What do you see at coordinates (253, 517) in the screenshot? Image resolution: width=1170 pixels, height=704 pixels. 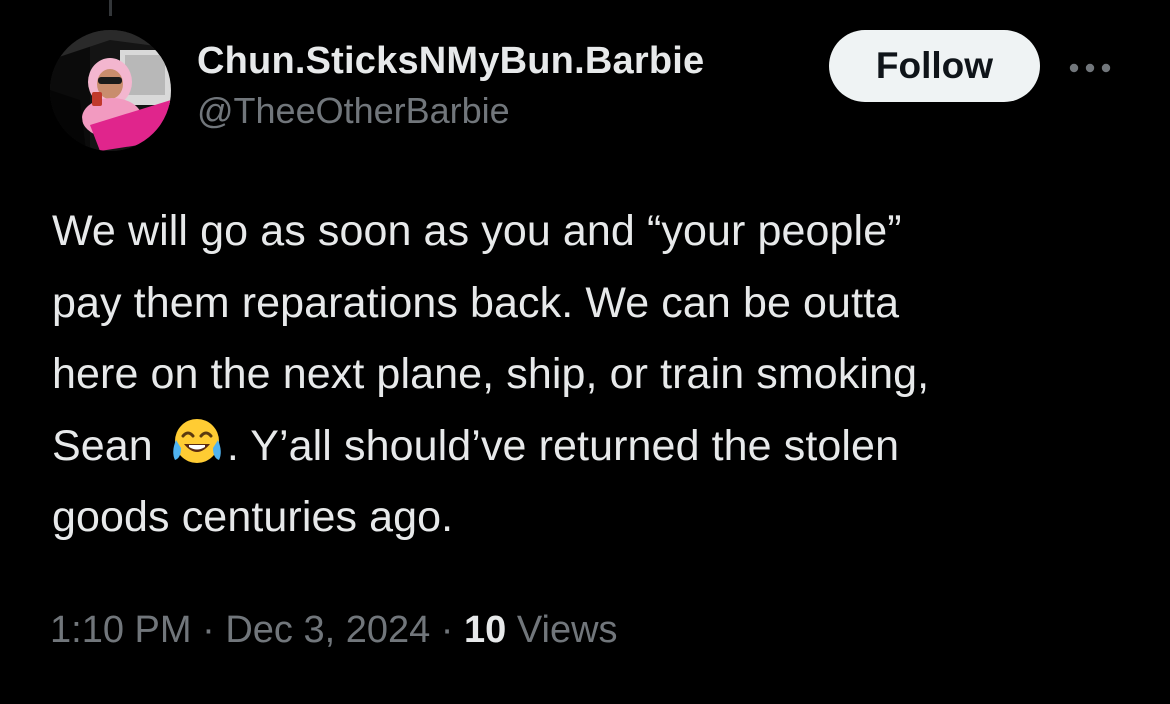 I see `tweet-text-line: goods centuries ago.` at bounding box center [253, 517].